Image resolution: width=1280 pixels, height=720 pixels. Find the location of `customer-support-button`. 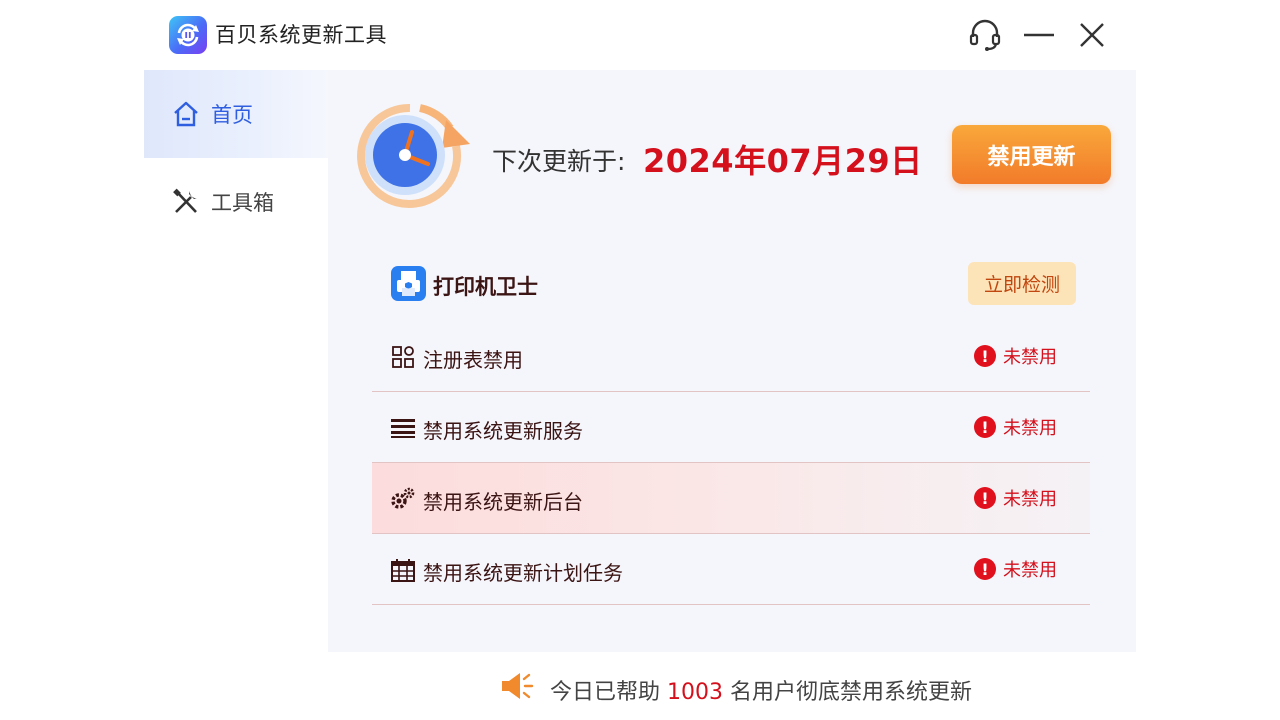

customer-support-button is located at coordinates (985, 35).